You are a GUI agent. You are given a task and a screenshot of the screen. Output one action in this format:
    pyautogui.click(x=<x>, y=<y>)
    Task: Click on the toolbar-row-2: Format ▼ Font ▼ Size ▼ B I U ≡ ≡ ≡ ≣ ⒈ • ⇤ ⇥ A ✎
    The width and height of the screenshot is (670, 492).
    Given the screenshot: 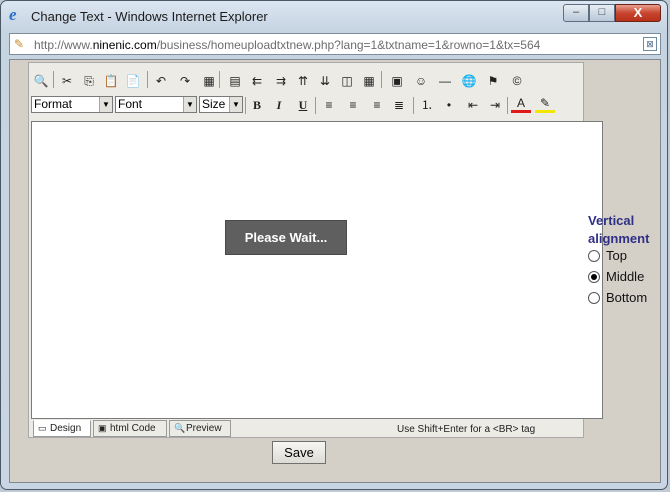 What is the action you would take?
    pyautogui.click(x=306, y=106)
    